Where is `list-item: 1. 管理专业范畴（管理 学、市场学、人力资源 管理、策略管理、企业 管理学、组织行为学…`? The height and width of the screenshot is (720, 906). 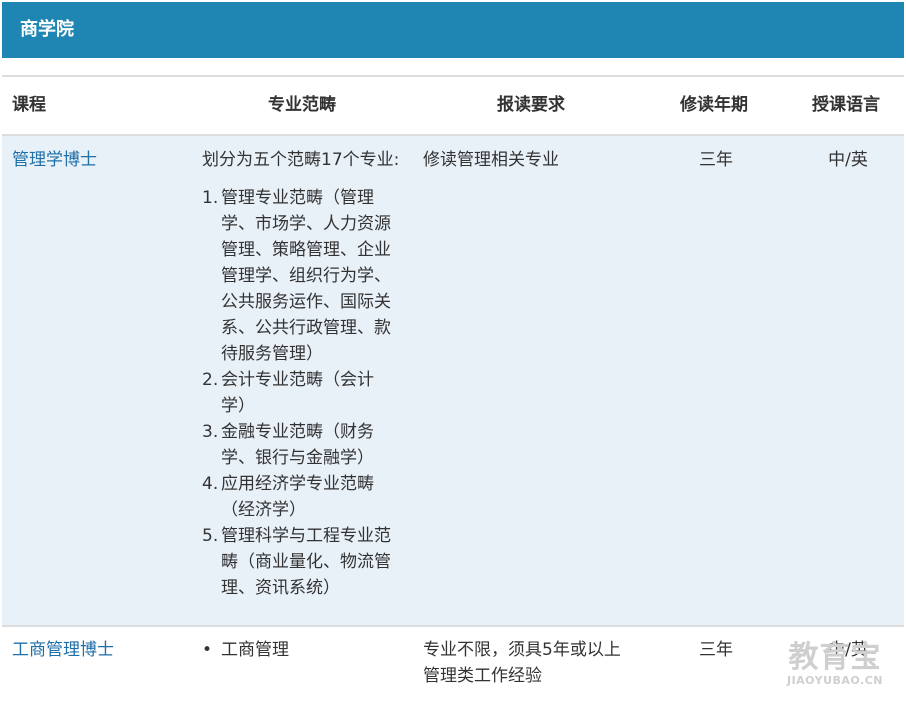
list-item: 1. 管理专业范畴（管理 学、市场学、人力资源 管理、策略管理、企业 管理学、组织行为学… is located at coordinates (307, 276).